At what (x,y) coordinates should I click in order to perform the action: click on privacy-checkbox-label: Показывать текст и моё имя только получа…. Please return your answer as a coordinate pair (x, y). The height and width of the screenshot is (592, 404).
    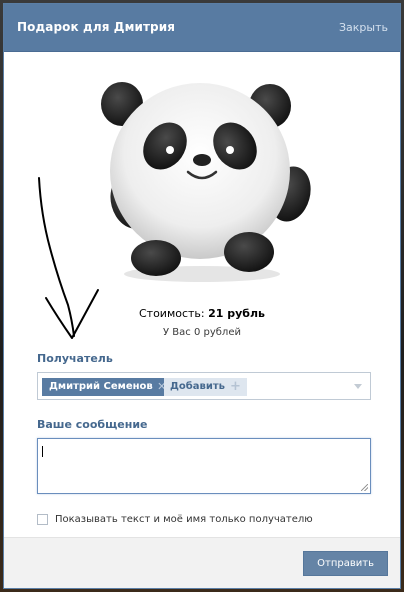
    Looking at the image, I should click on (184, 519).